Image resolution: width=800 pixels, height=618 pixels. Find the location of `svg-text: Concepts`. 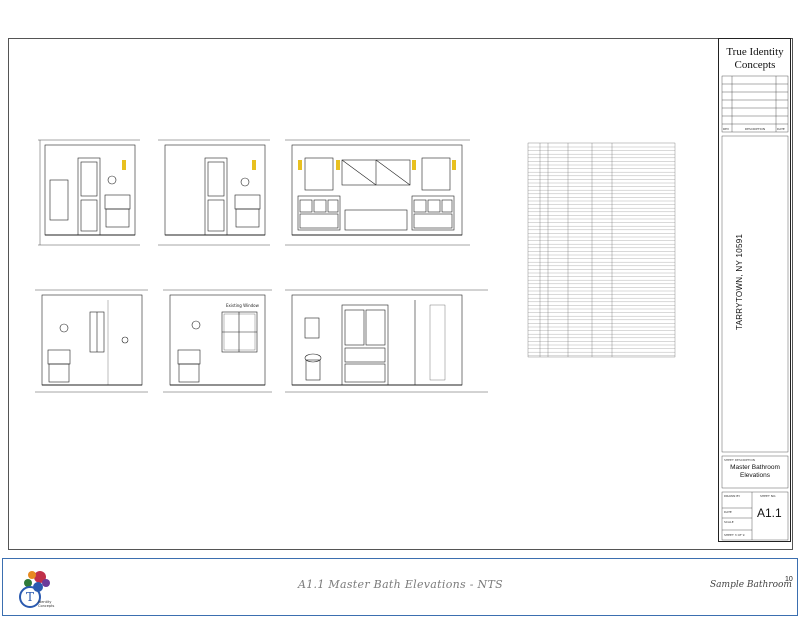

svg-text: Concepts is located at coordinates (46, 606).